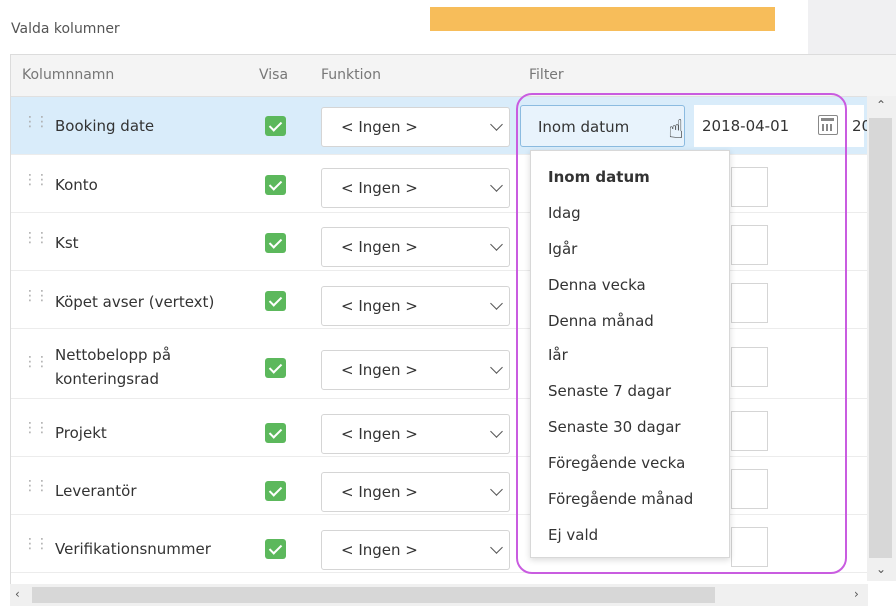 The image size is (896, 613). I want to click on horizontal-scroll-thumb, so click(373, 595).